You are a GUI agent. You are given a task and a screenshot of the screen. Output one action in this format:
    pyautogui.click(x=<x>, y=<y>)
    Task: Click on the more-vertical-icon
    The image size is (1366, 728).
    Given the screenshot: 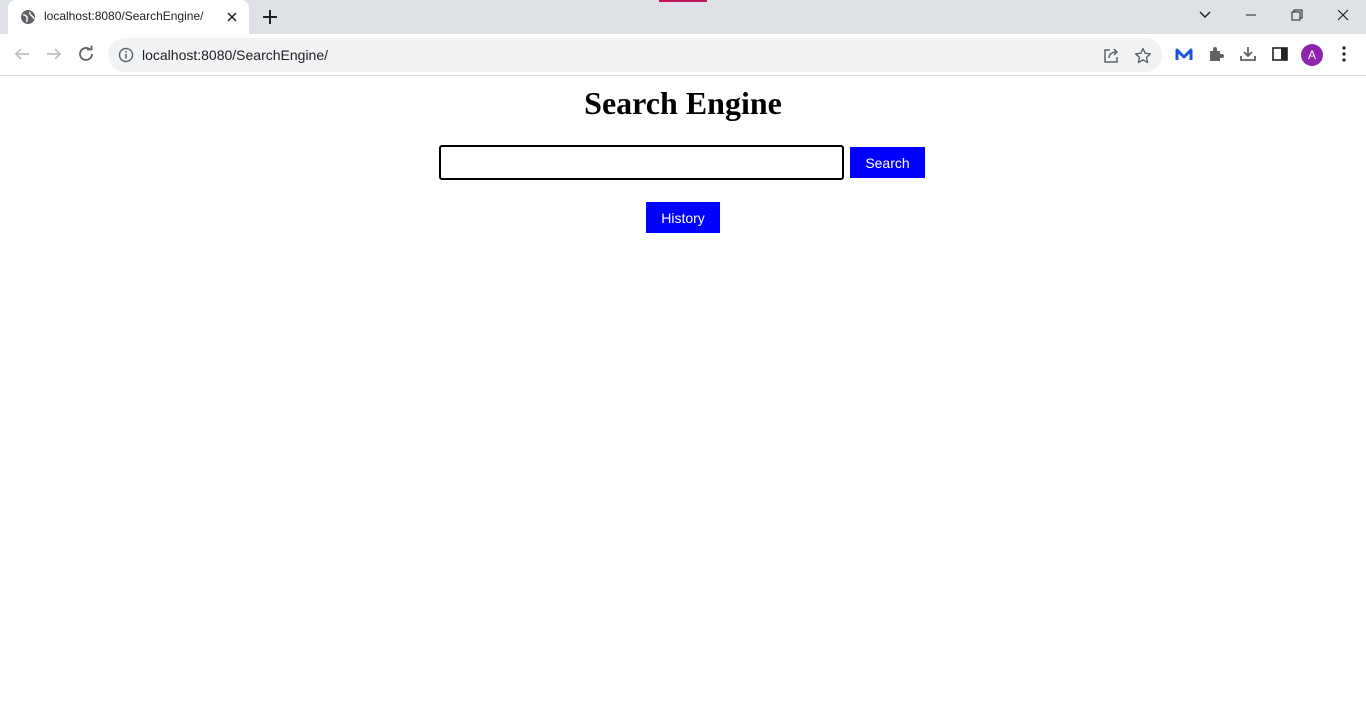 What is the action you would take?
    pyautogui.click(x=1344, y=54)
    